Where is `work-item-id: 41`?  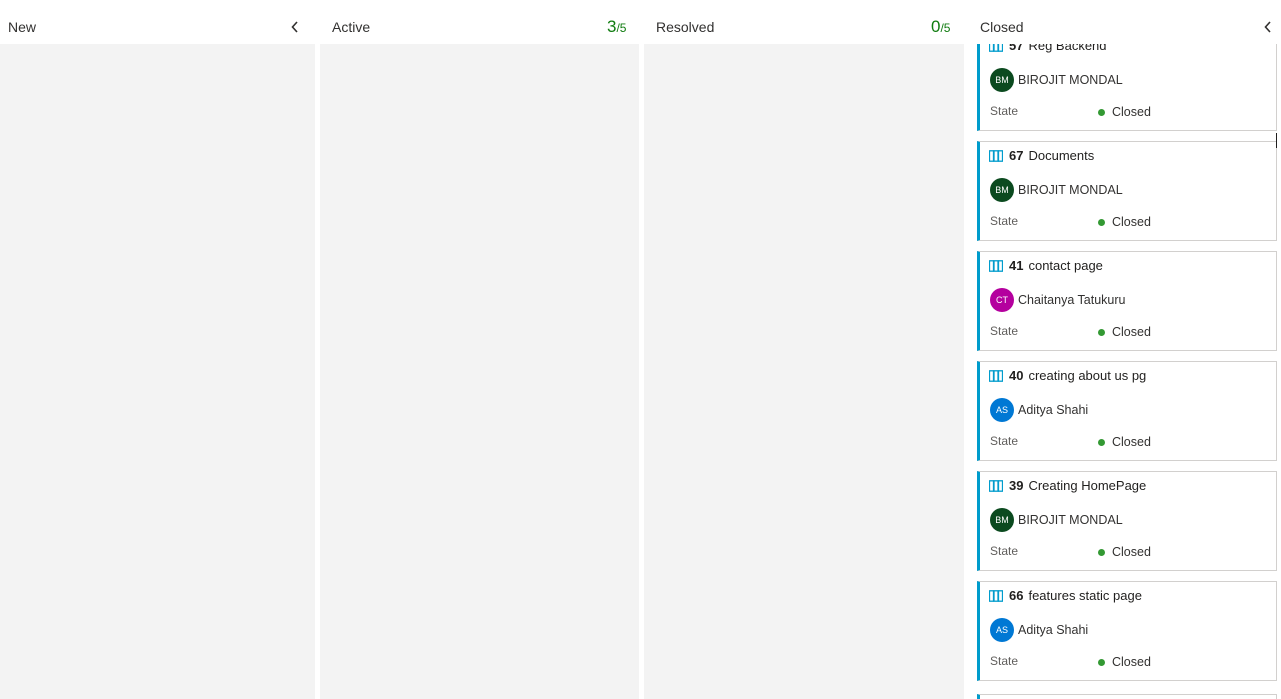
work-item-id: 41 is located at coordinates (1016, 265).